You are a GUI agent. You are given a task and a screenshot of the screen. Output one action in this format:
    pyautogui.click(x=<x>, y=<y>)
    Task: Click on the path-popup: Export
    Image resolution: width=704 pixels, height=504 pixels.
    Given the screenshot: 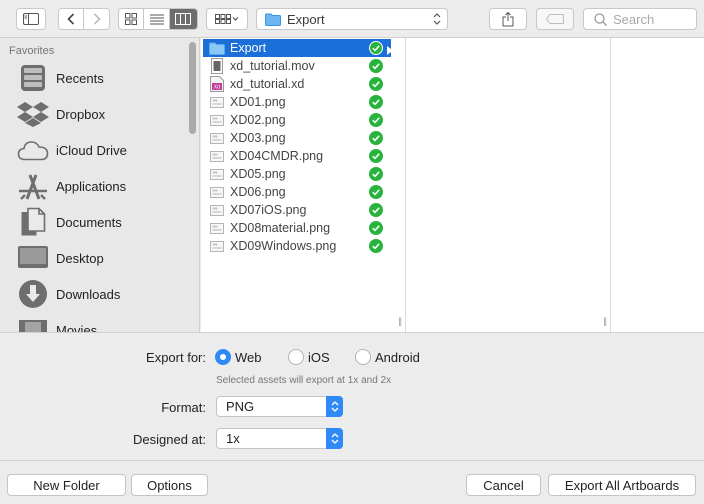 What is the action you would take?
    pyautogui.click(x=352, y=19)
    